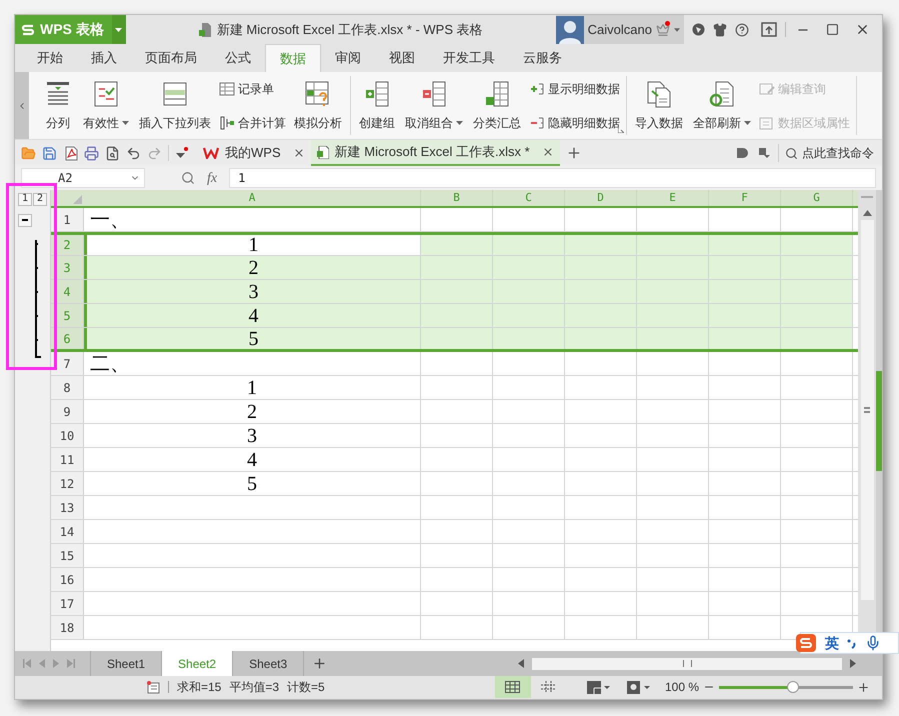  I want to click on ribbon-button: 取消组合, so click(434, 104).